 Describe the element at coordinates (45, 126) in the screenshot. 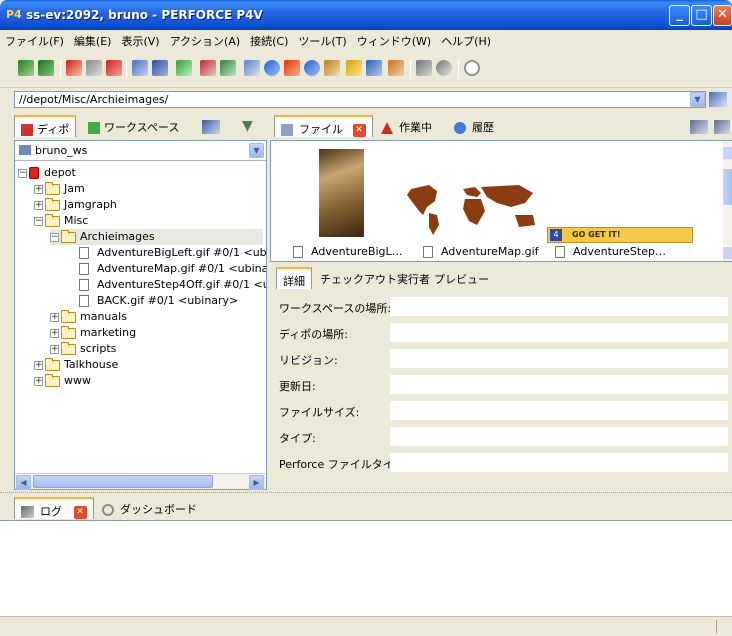

I see `tab-depot: ディポ` at that location.